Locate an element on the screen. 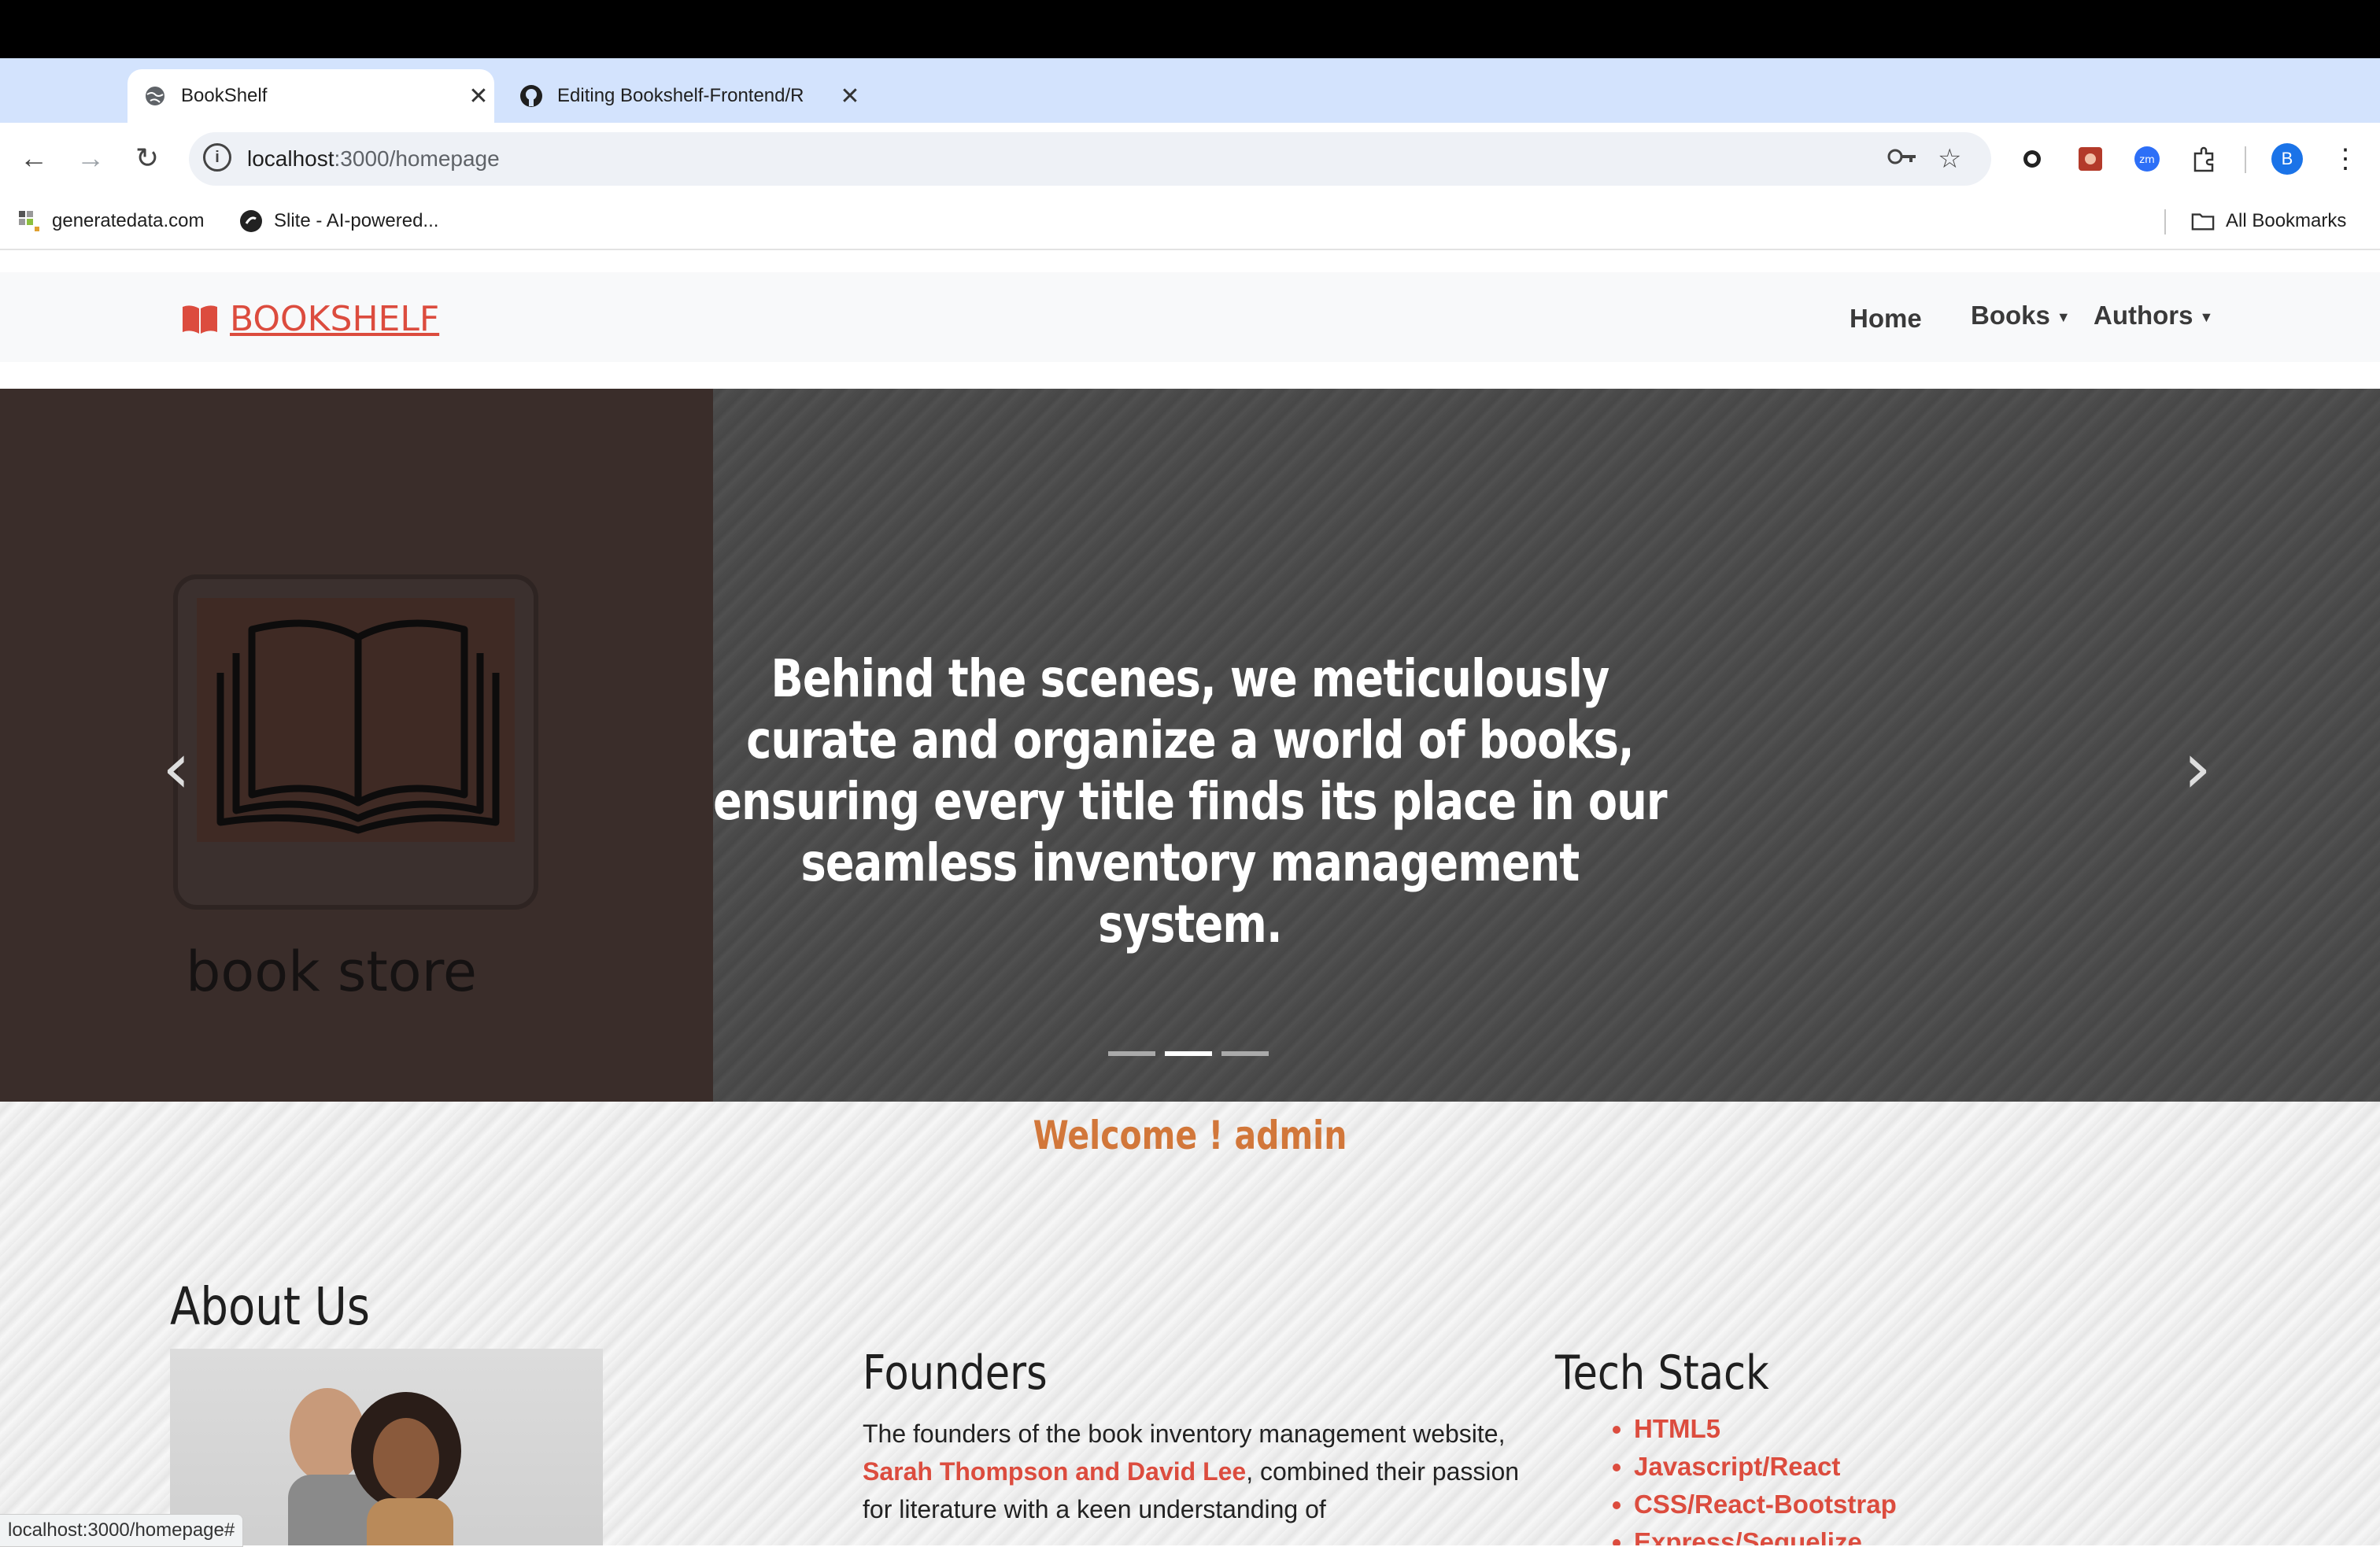 This screenshot has height=1547, width=2380. all-bookmarks-label: All Bookmarks is located at coordinates (2286, 220).